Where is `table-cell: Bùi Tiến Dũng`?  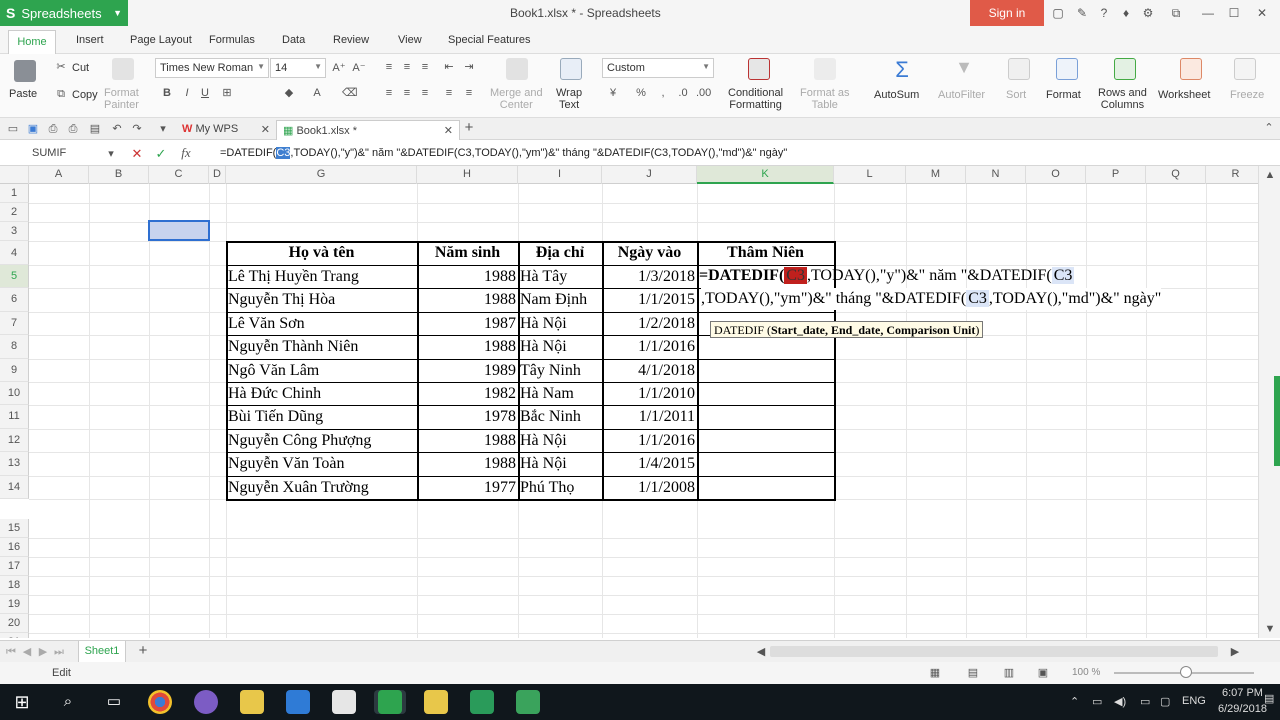
table-cell: Bùi Tiến Dũng is located at coordinates (322, 416).